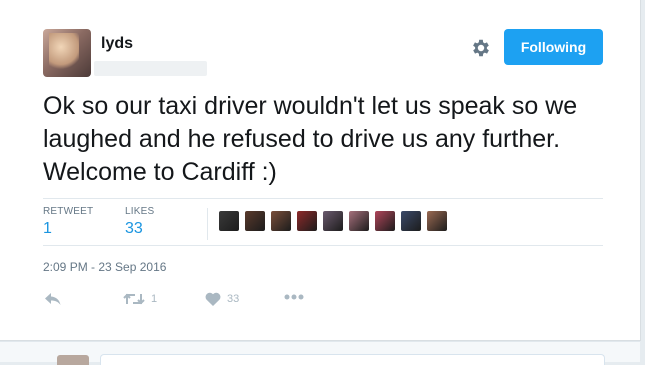 The width and height of the screenshot is (645, 365). Describe the element at coordinates (47, 229) in the screenshot. I see `retweets-count: 1` at that location.